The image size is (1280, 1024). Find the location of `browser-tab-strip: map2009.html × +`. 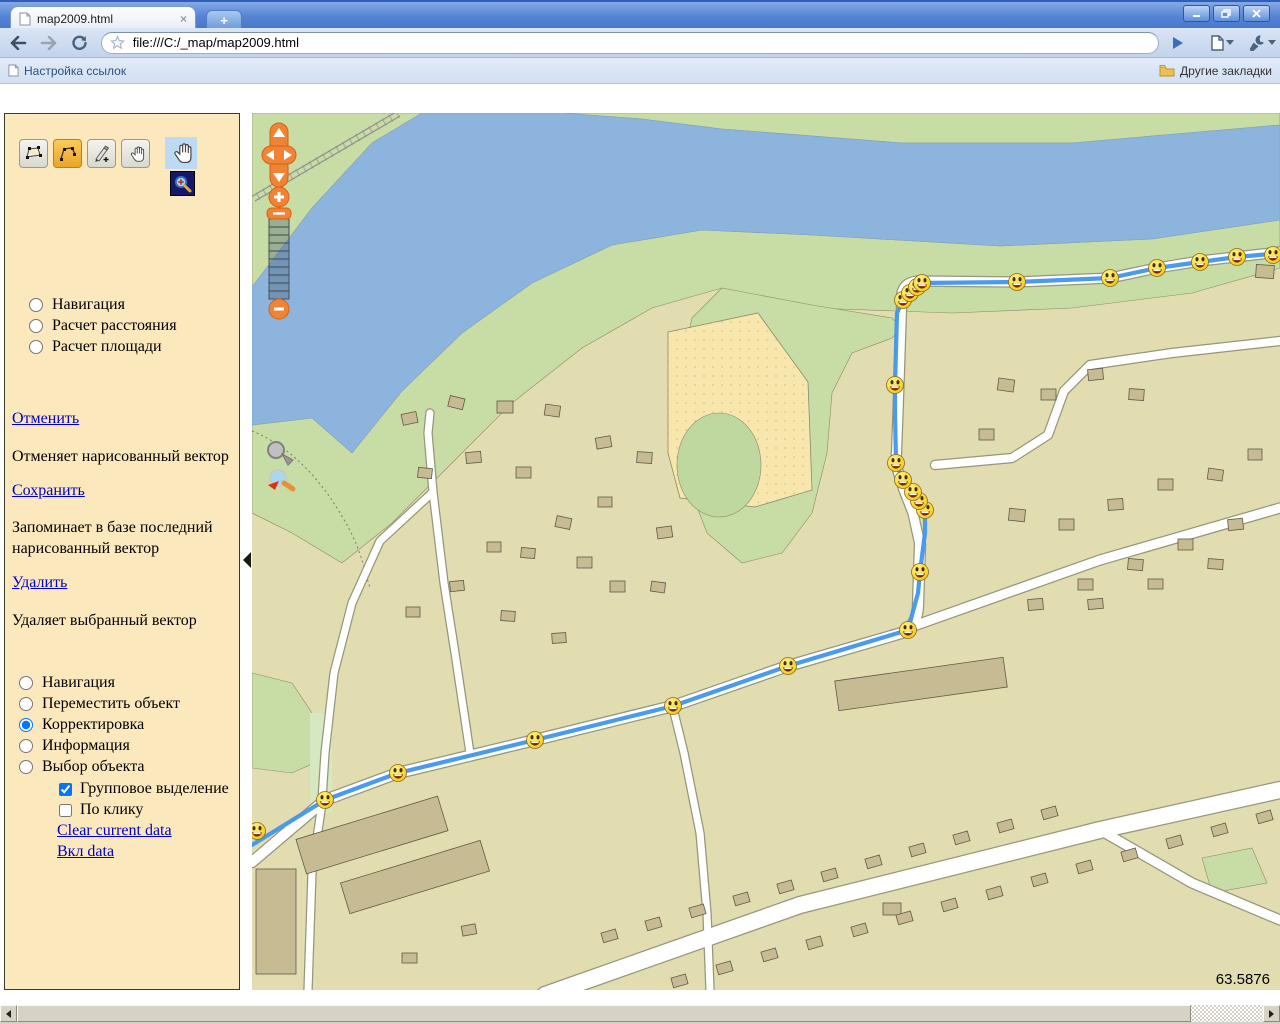

browser-tab-strip: map2009.html × + is located at coordinates (640, 15).